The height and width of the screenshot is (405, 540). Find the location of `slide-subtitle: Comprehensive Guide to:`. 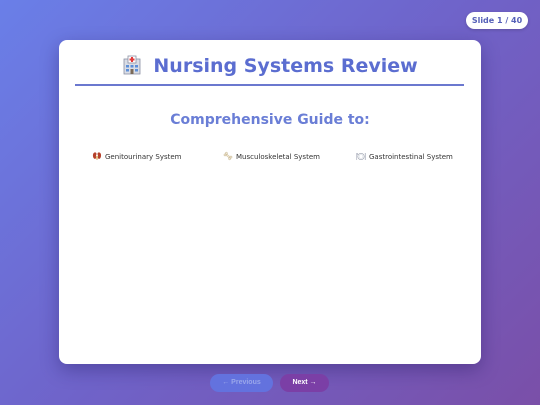

slide-subtitle: Comprehensive Guide to: is located at coordinates (270, 120).